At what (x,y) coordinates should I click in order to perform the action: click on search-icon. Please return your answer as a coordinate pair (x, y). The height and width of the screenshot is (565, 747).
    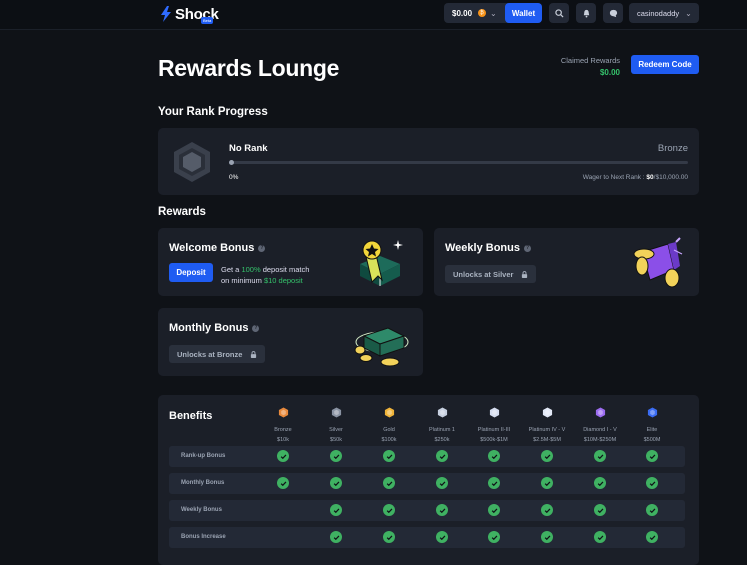
    Looking at the image, I should click on (559, 13).